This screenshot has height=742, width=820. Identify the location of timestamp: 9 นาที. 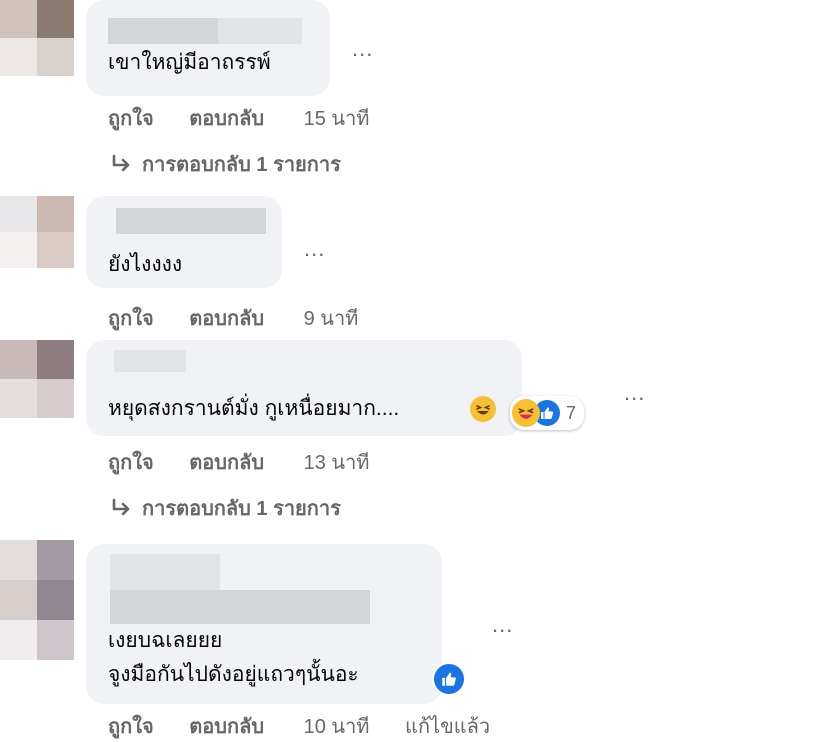
(331, 318).